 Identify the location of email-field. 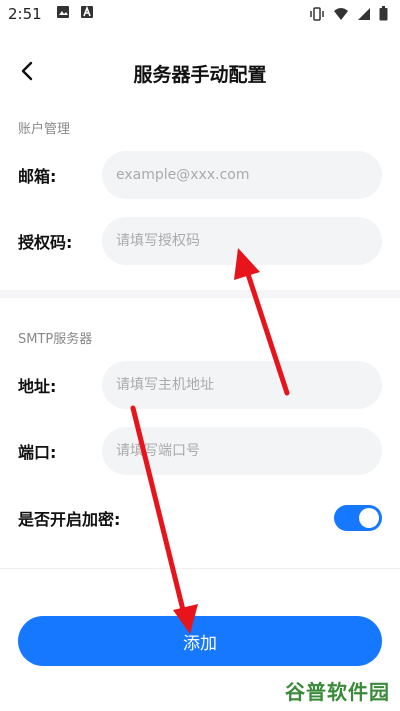
(242, 175).